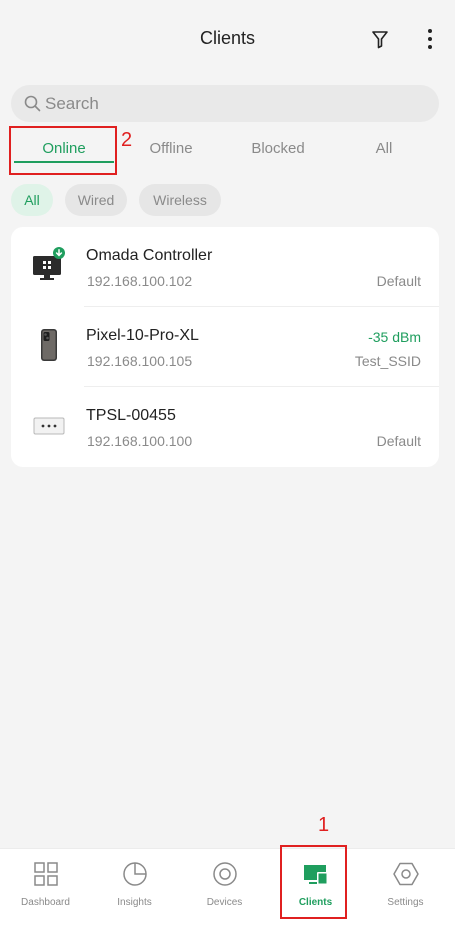 The height and width of the screenshot is (928, 455). I want to click on nav-label: Insights, so click(134, 902).